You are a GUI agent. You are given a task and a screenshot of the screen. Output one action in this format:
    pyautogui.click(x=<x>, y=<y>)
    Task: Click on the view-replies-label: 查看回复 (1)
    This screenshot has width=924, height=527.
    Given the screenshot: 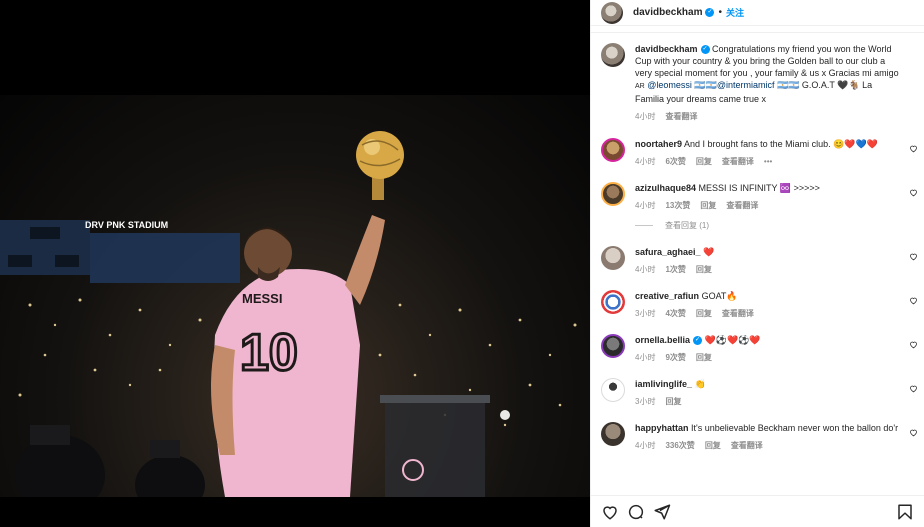 What is the action you would take?
    pyautogui.click(x=687, y=225)
    